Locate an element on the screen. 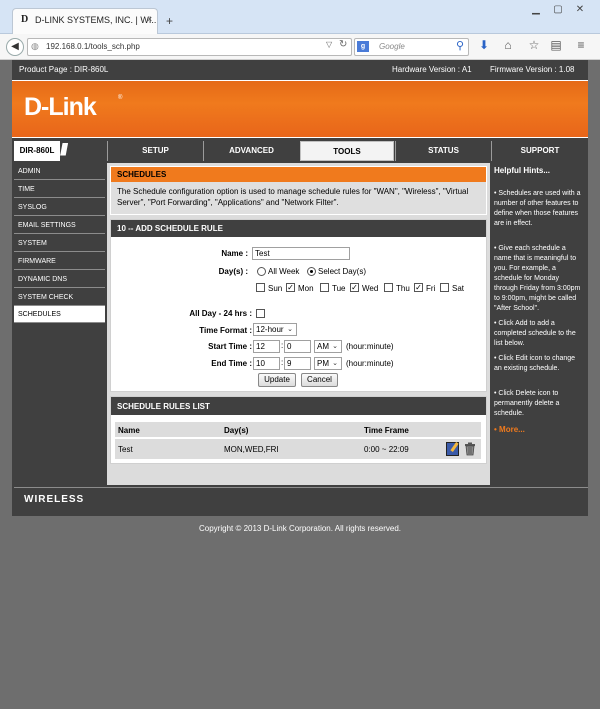  name-label: Name : is located at coordinates (234, 253).